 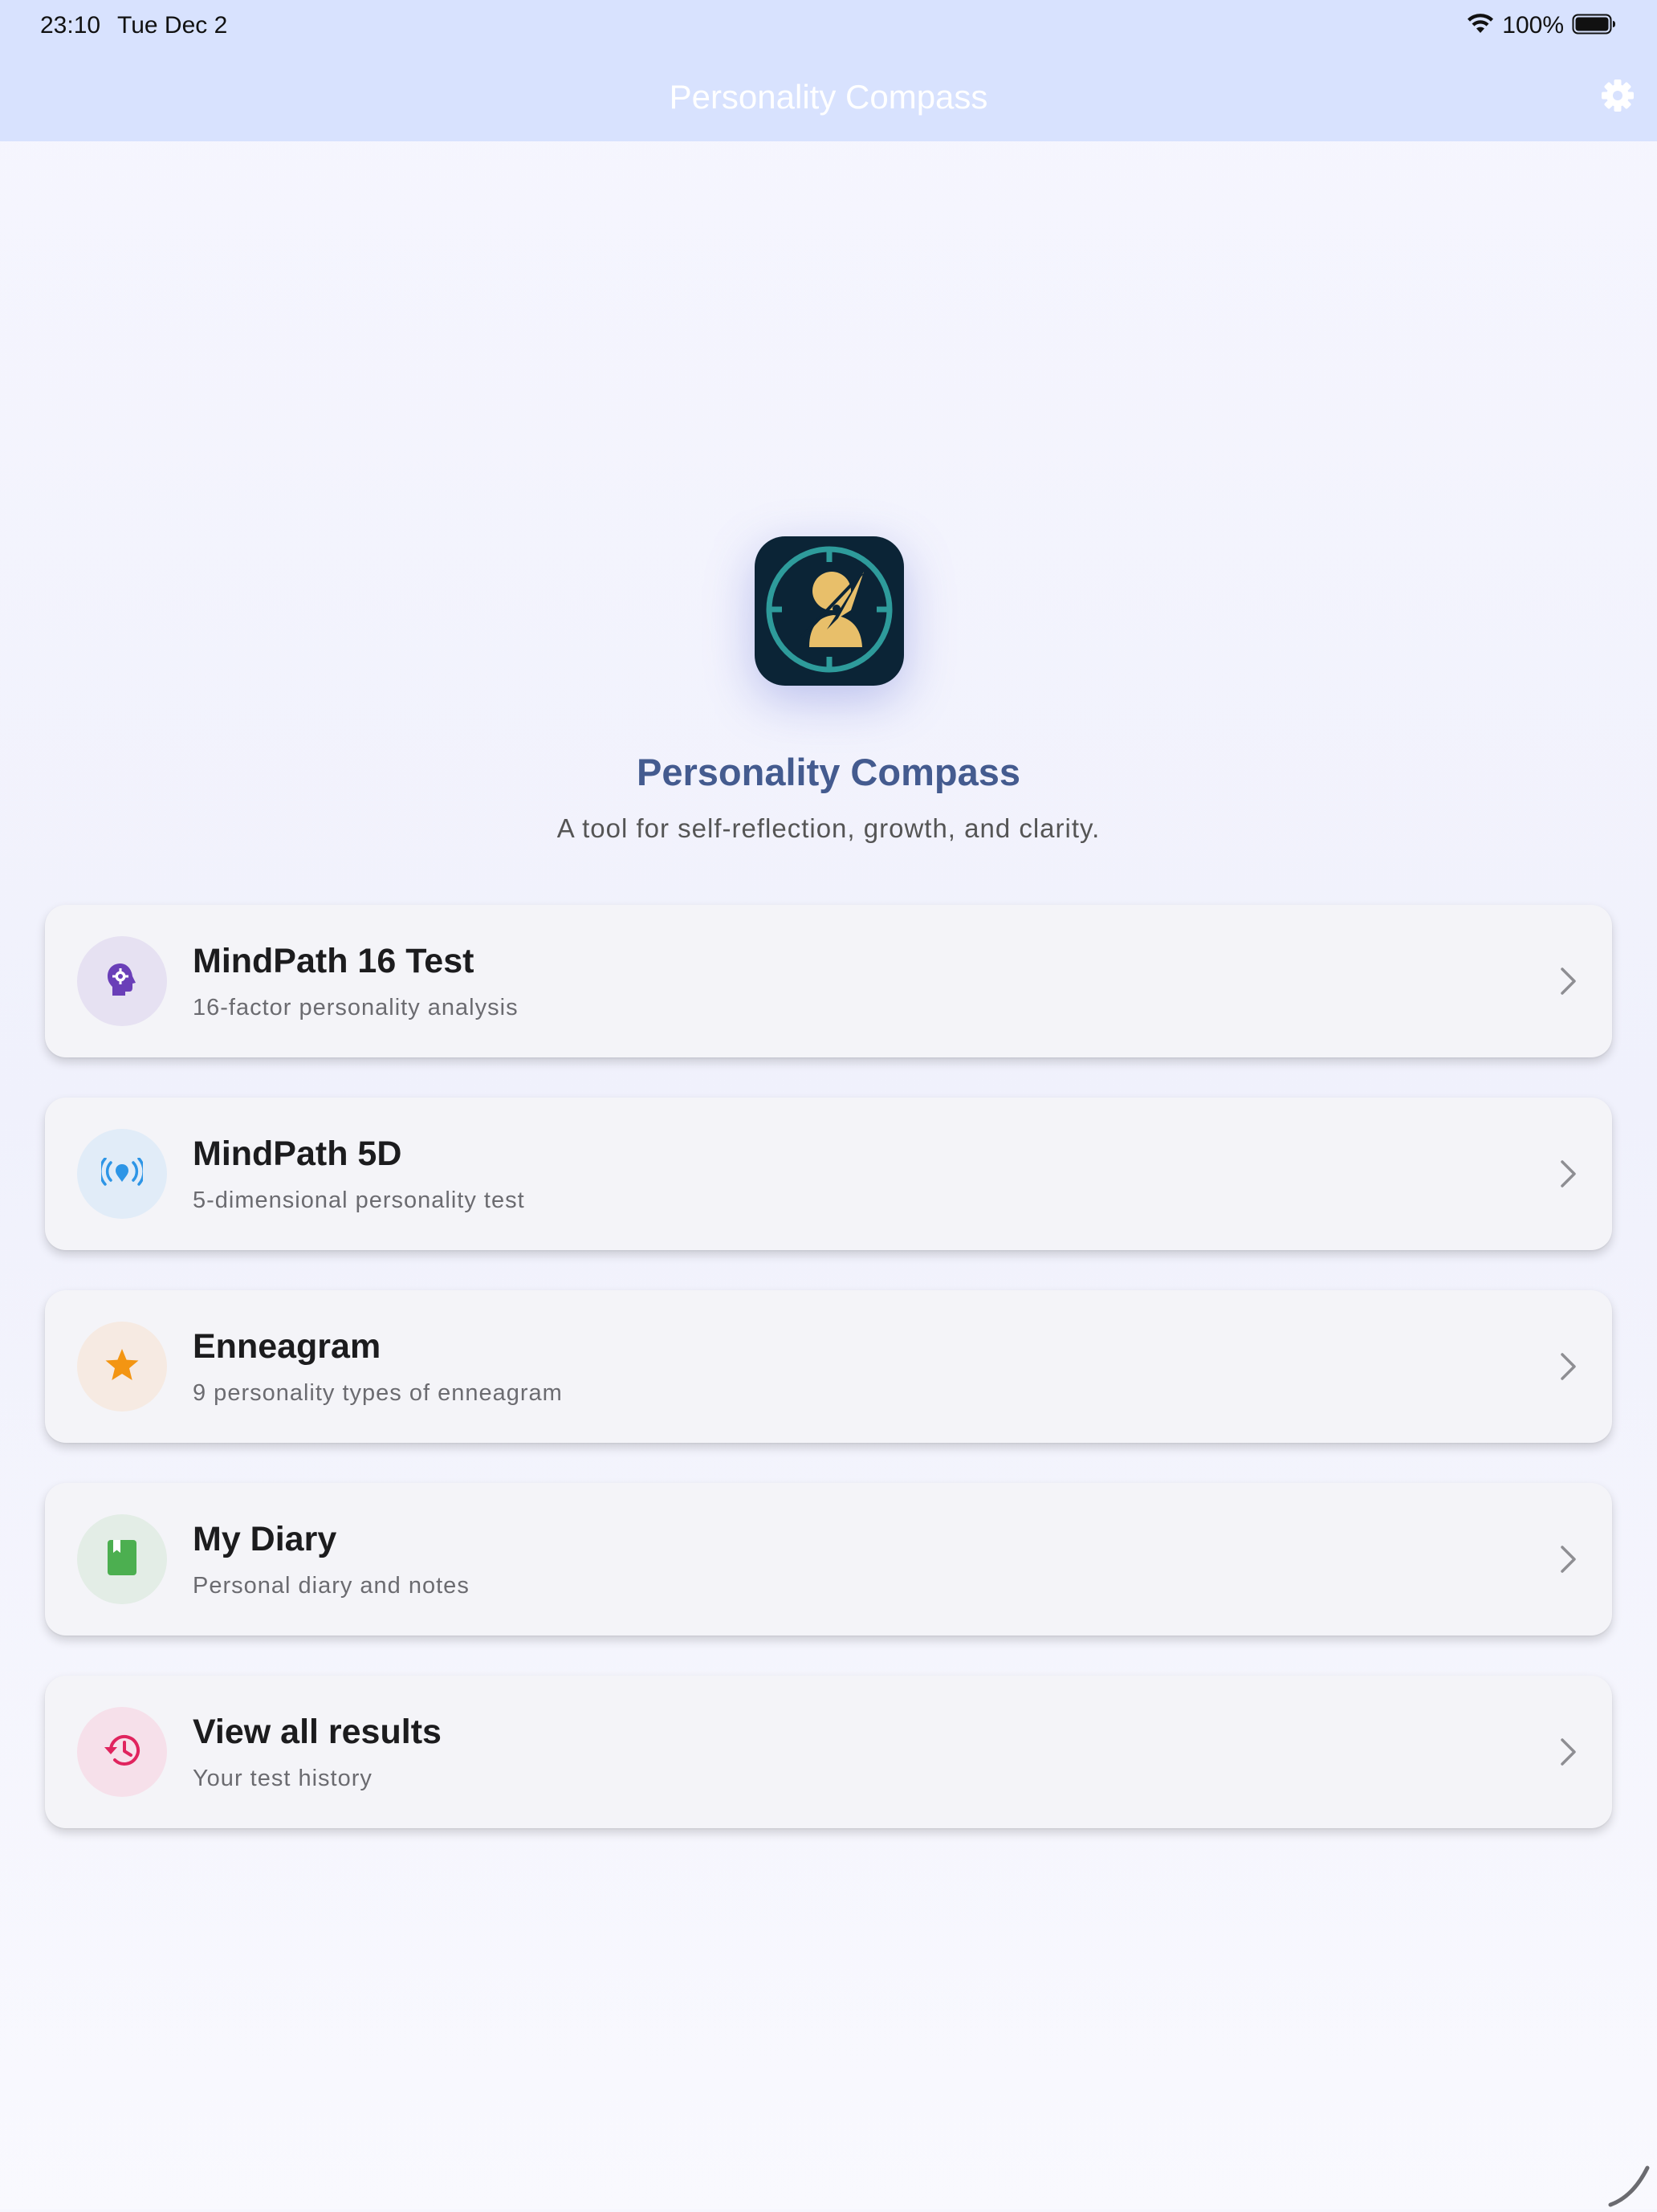 What do you see at coordinates (1594, 26) in the screenshot?
I see `battery-icon` at bounding box center [1594, 26].